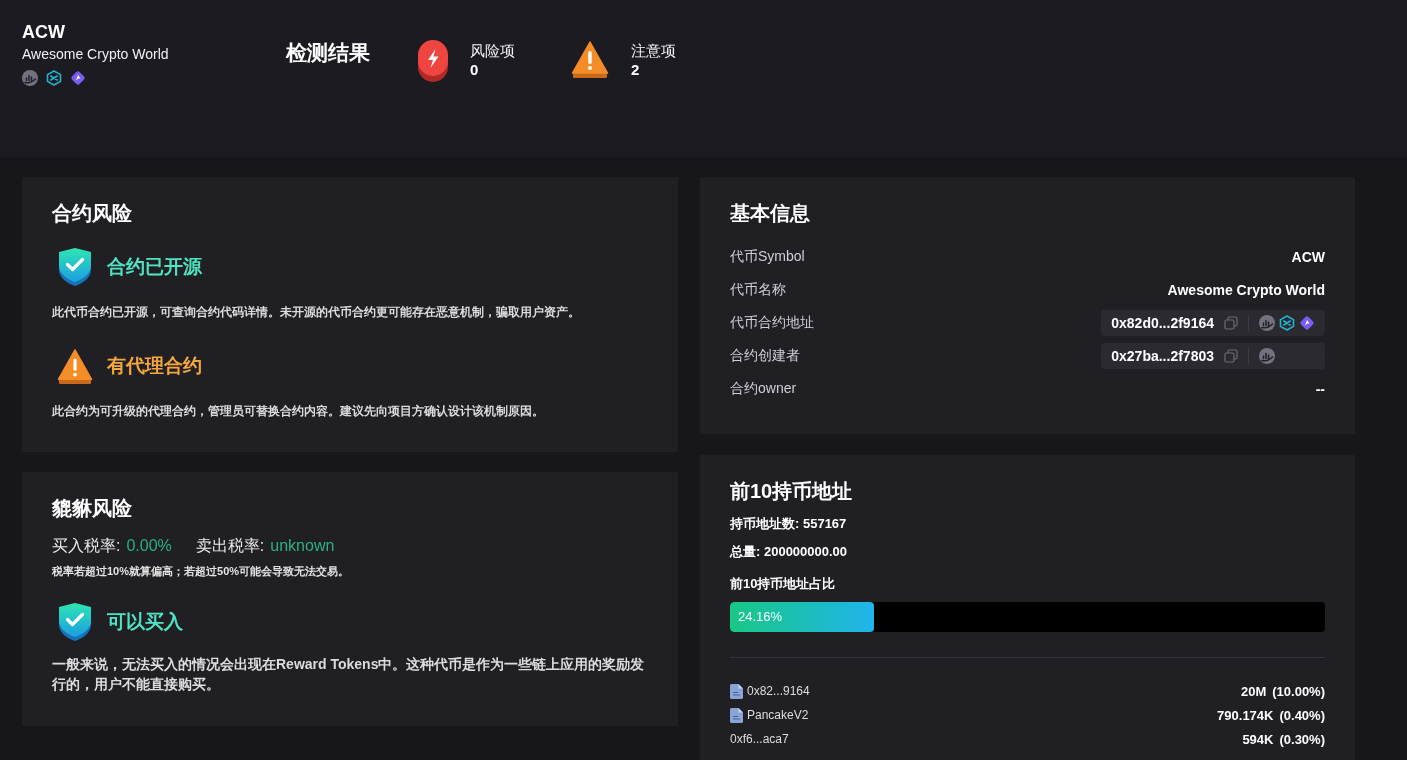 The height and width of the screenshot is (760, 1407). Describe the element at coordinates (154, 267) in the screenshot. I see `risk-item-title: 合约已开源` at that location.